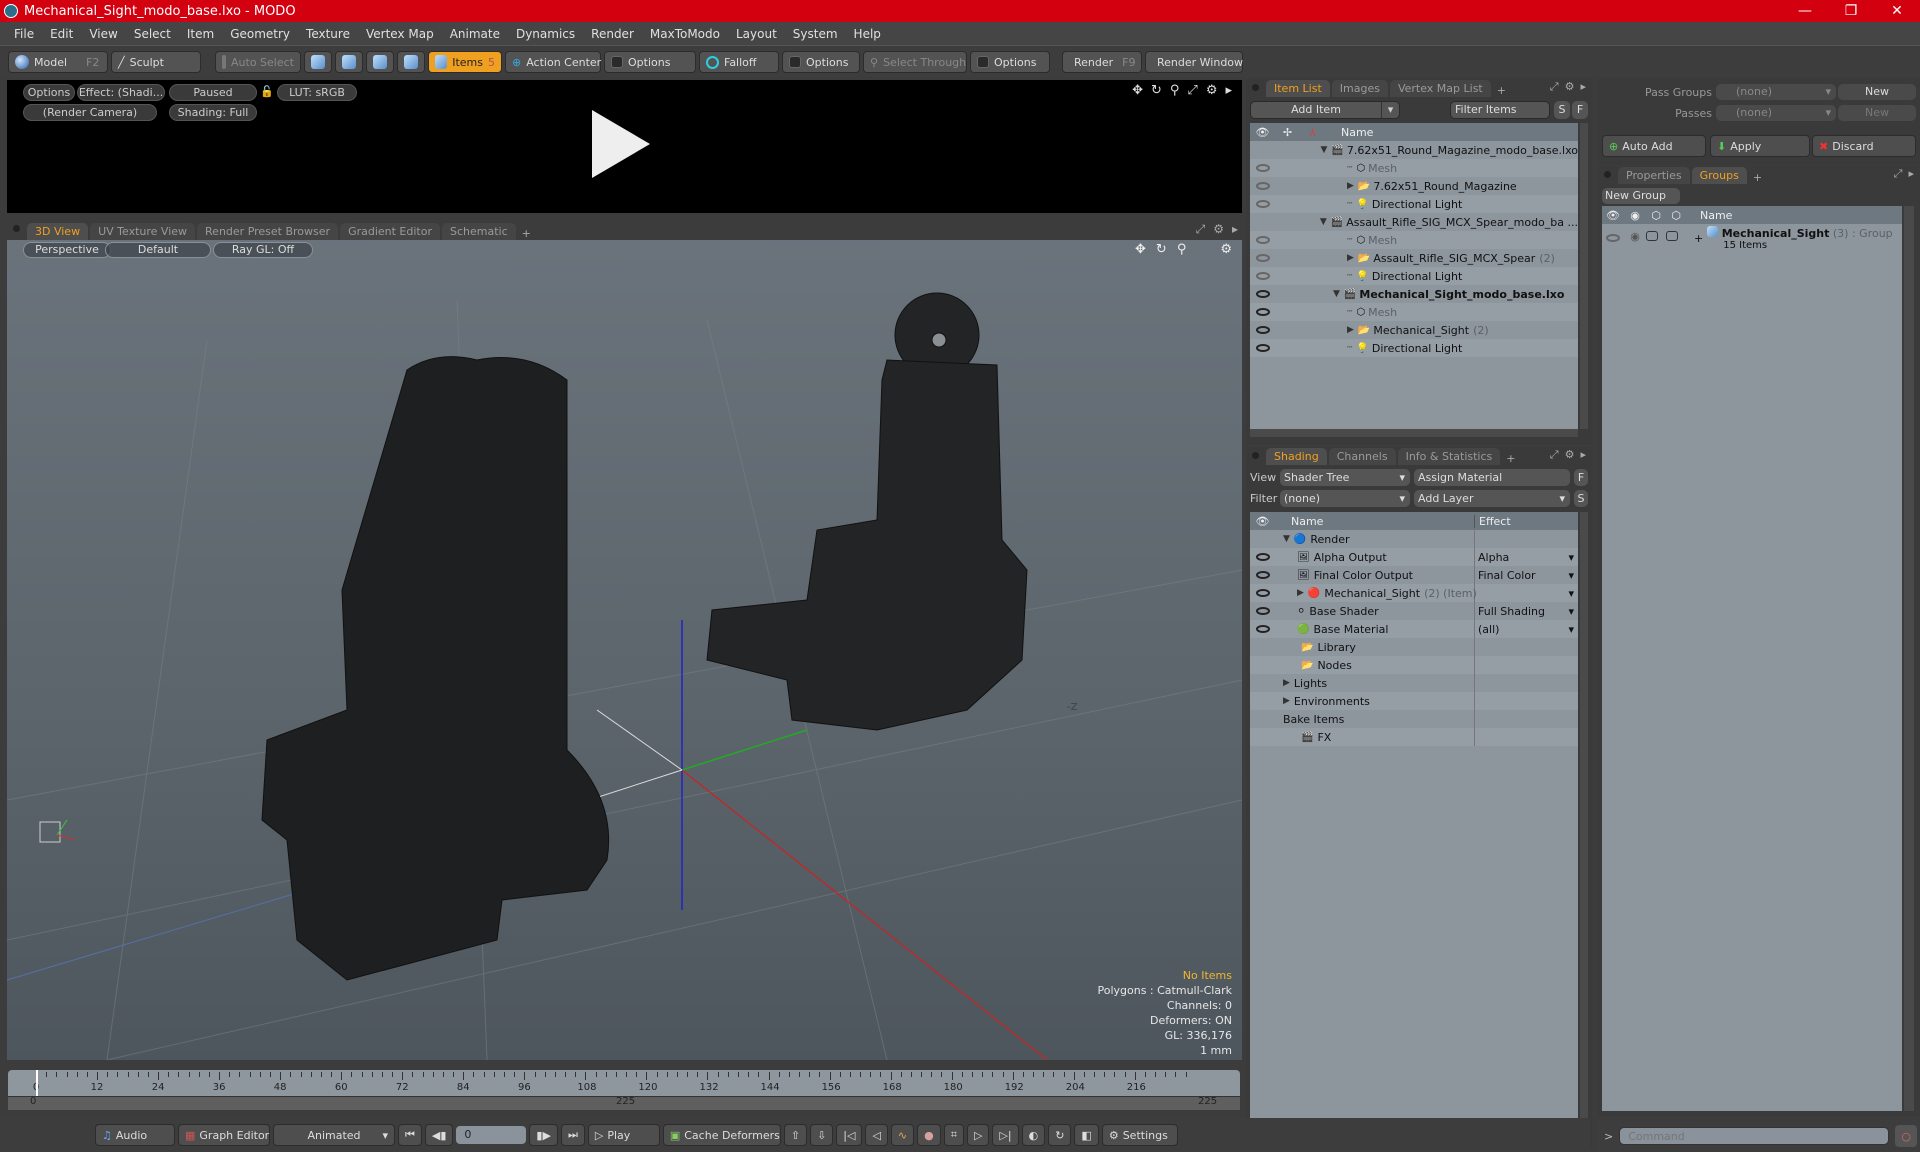 The width and height of the screenshot is (1920, 1152). I want to click on add-item-dropdown: Add Item ▾, so click(1325, 110).